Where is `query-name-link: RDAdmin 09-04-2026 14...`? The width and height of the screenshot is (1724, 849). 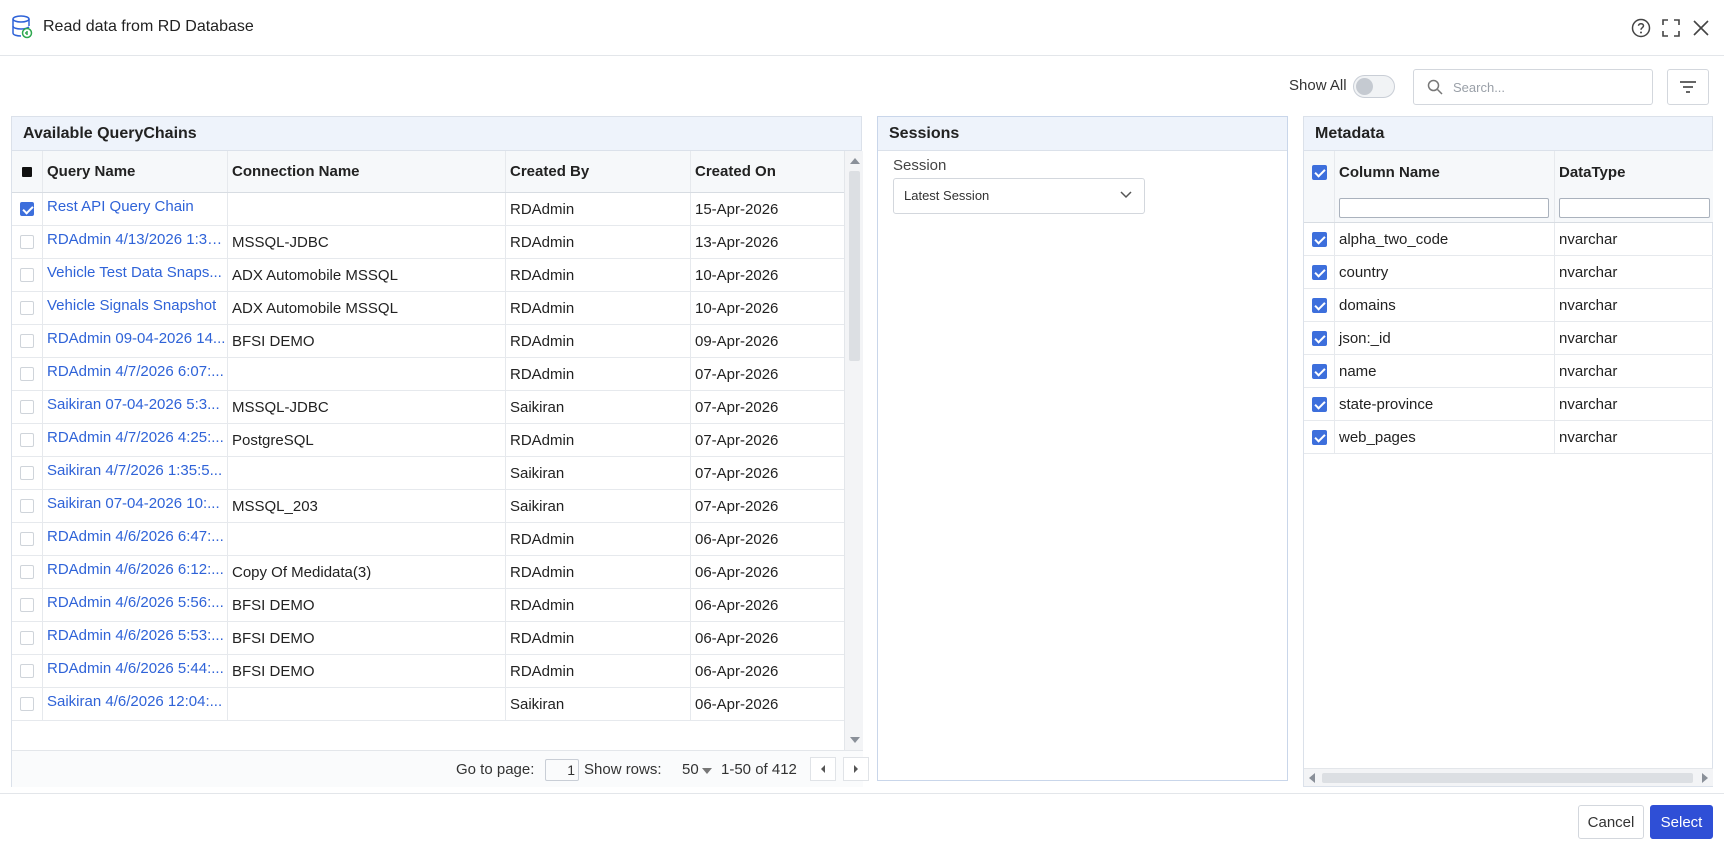 query-name-link: RDAdmin 09-04-2026 14... is located at coordinates (136, 338).